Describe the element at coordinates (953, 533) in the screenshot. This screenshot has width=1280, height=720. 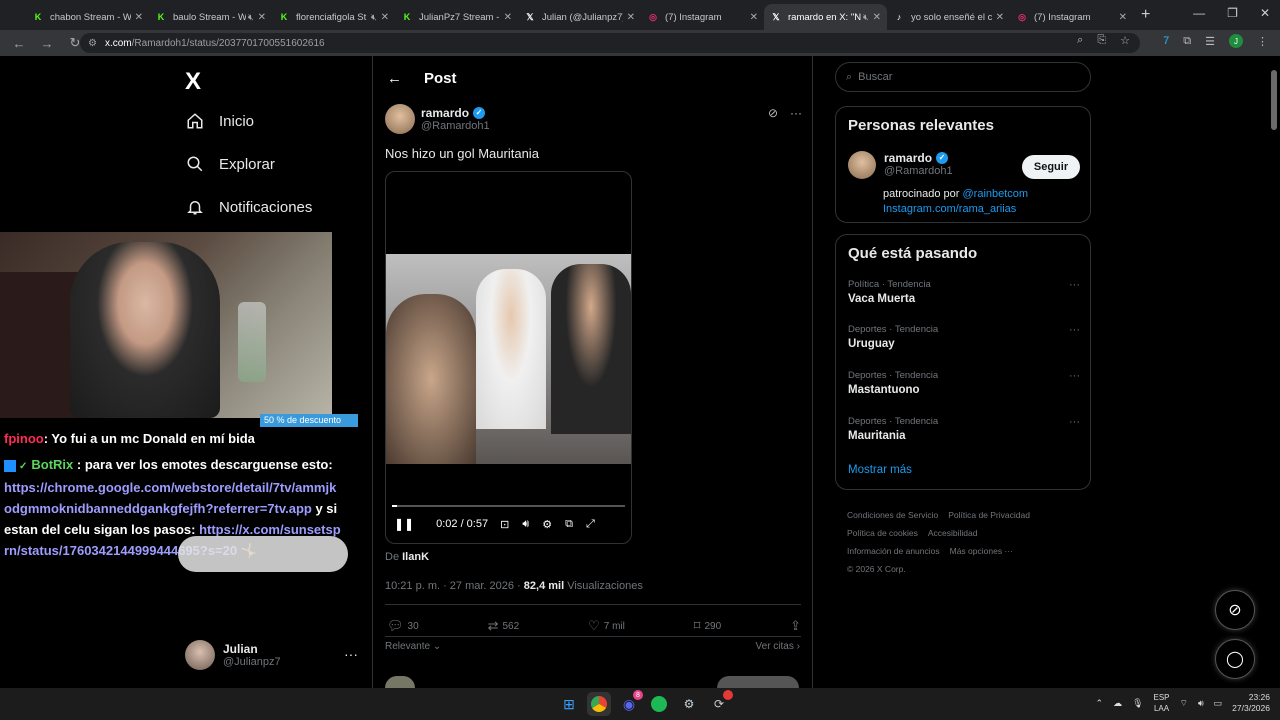
I see `footer-link: Accesibilidad` at that location.